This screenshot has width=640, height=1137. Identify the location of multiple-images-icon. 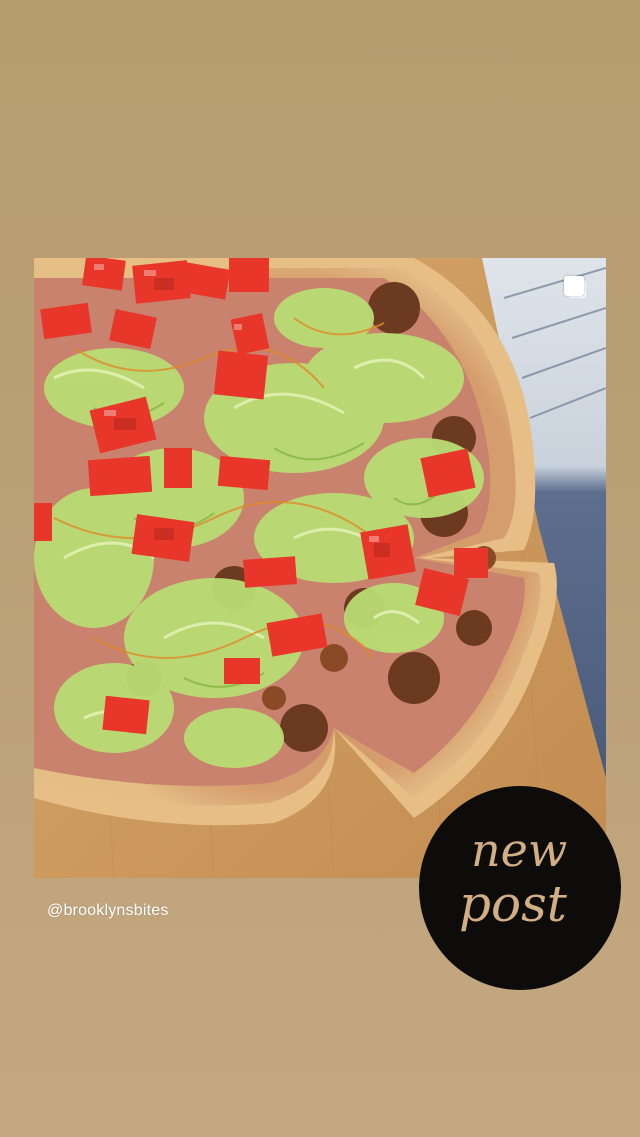
(577, 289).